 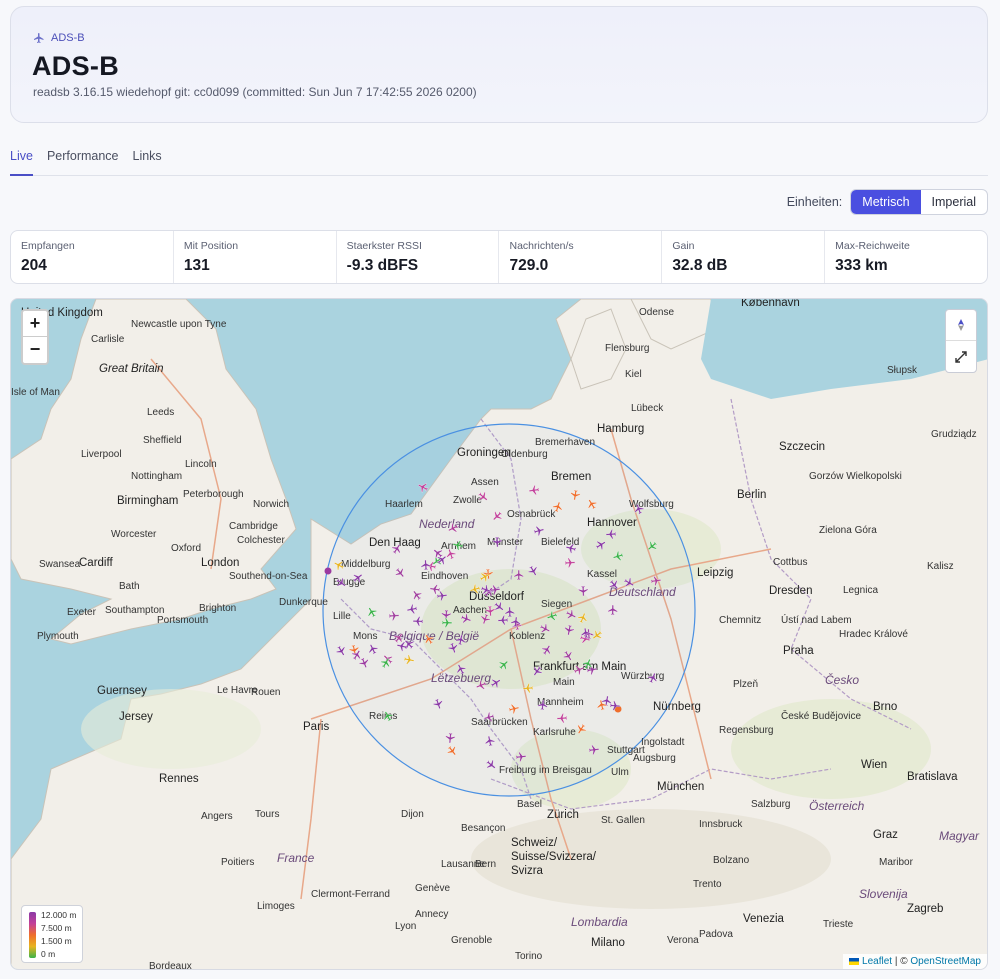 I want to click on map-label: Peterborough, so click(x=213, y=494).